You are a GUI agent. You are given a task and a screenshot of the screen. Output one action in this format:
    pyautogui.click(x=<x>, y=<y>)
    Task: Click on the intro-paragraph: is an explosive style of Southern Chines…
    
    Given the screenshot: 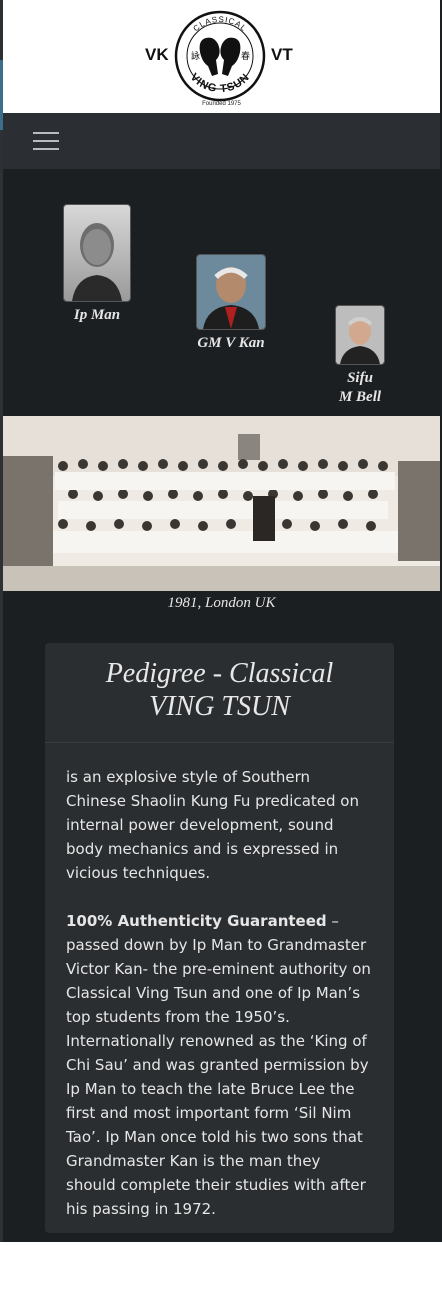 What is the action you would take?
    pyautogui.click(x=212, y=825)
    